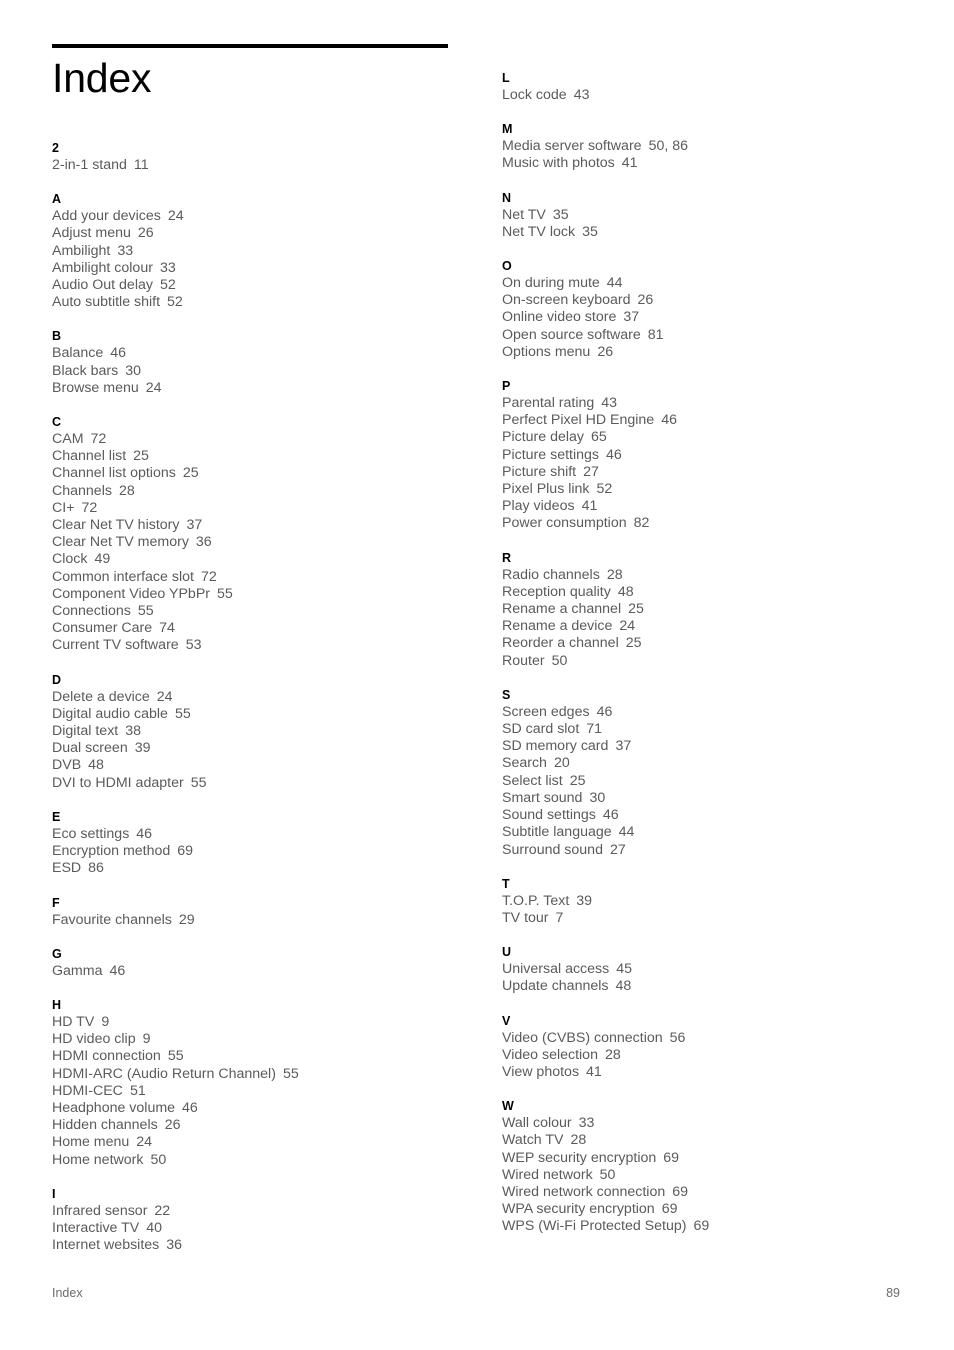 Image resolution: width=954 pixels, height=1350 pixels. Describe the element at coordinates (717, 163) in the screenshot. I see `index-entry: Music with photos 41` at that location.